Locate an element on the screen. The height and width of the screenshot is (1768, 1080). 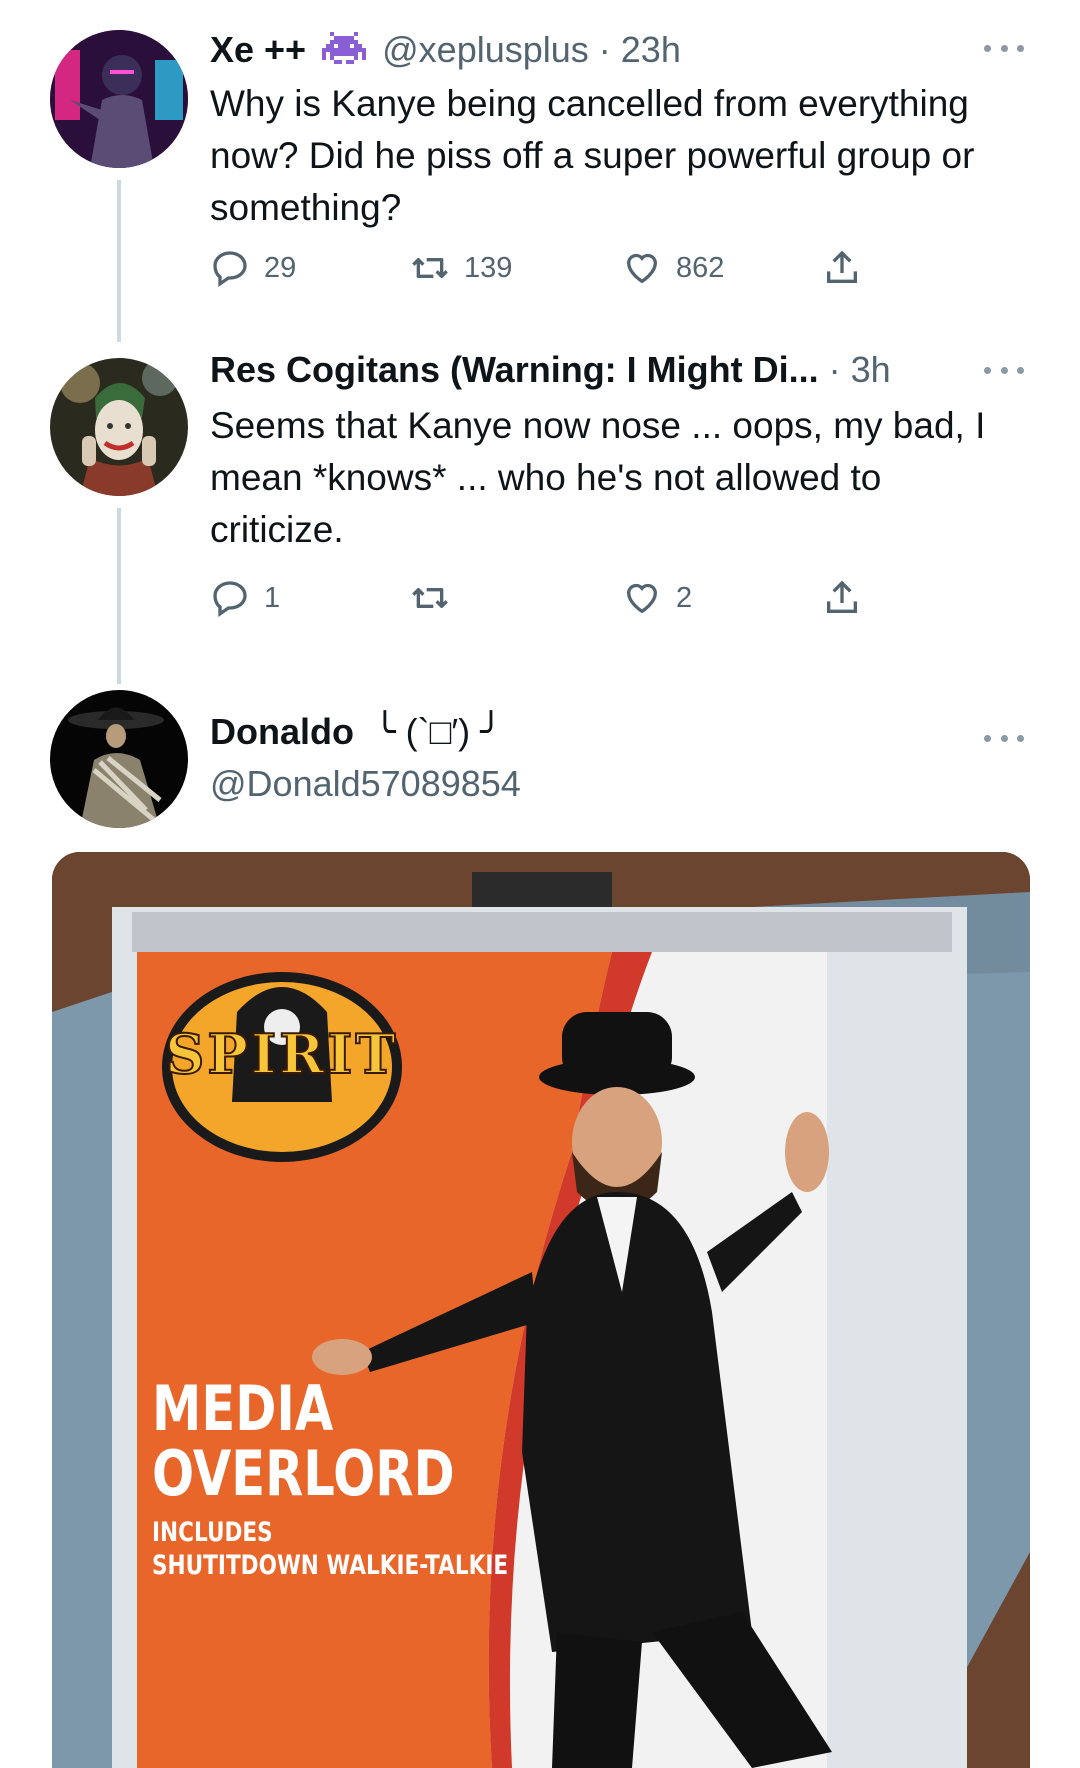
tweet-actions: 1 2 is located at coordinates (550, 603).